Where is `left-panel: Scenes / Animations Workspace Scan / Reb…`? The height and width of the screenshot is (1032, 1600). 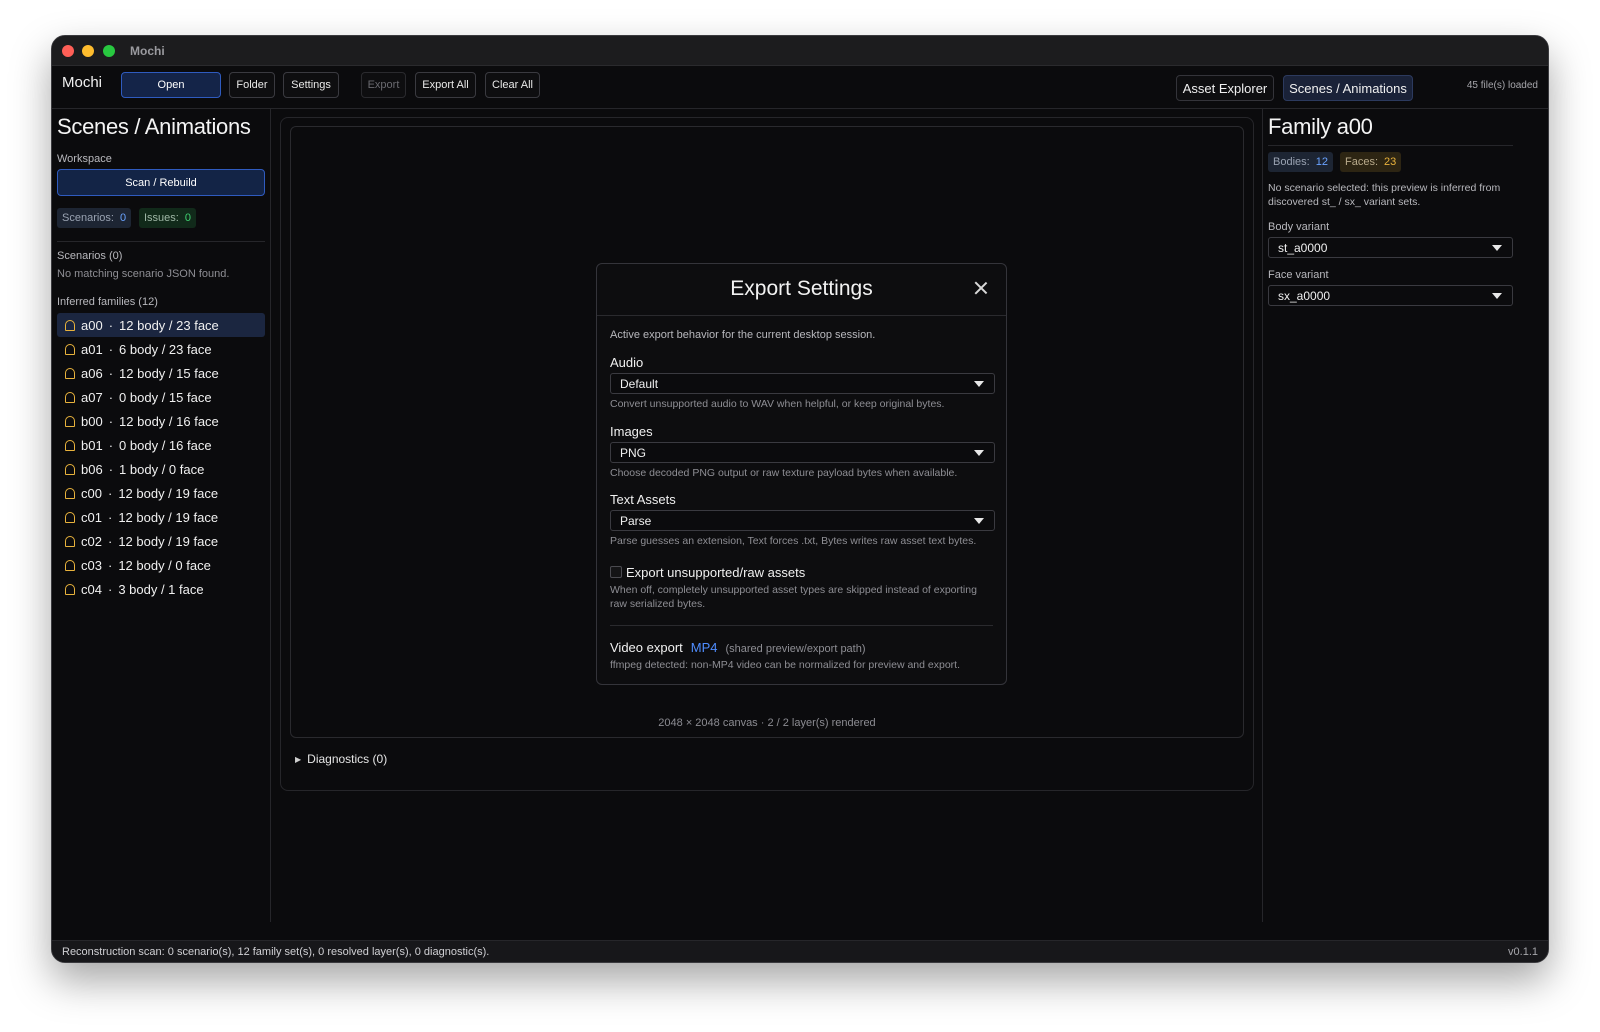
left-panel: Scenes / Animations Workspace Scan / Reb… is located at coordinates (161, 515).